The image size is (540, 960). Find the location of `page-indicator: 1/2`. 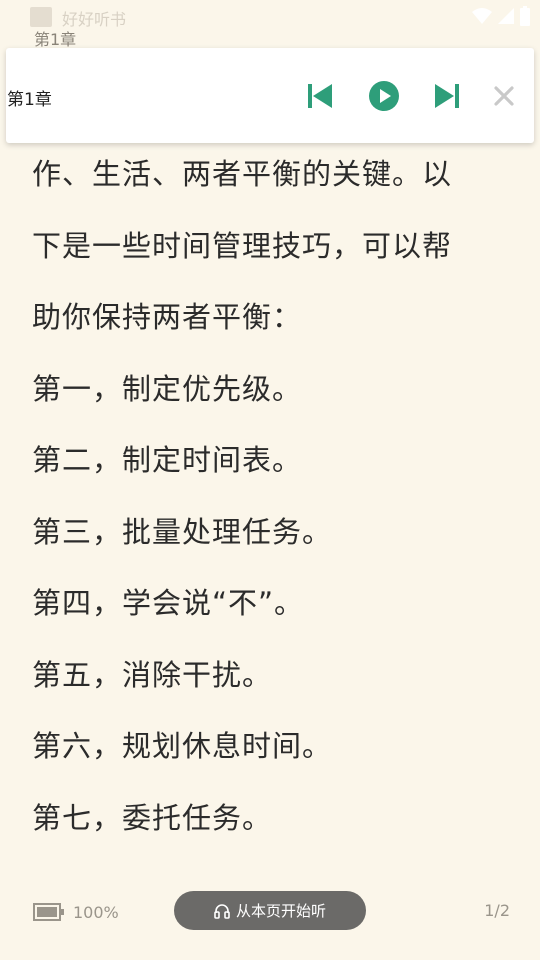

page-indicator: 1/2 is located at coordinates (497, 910).